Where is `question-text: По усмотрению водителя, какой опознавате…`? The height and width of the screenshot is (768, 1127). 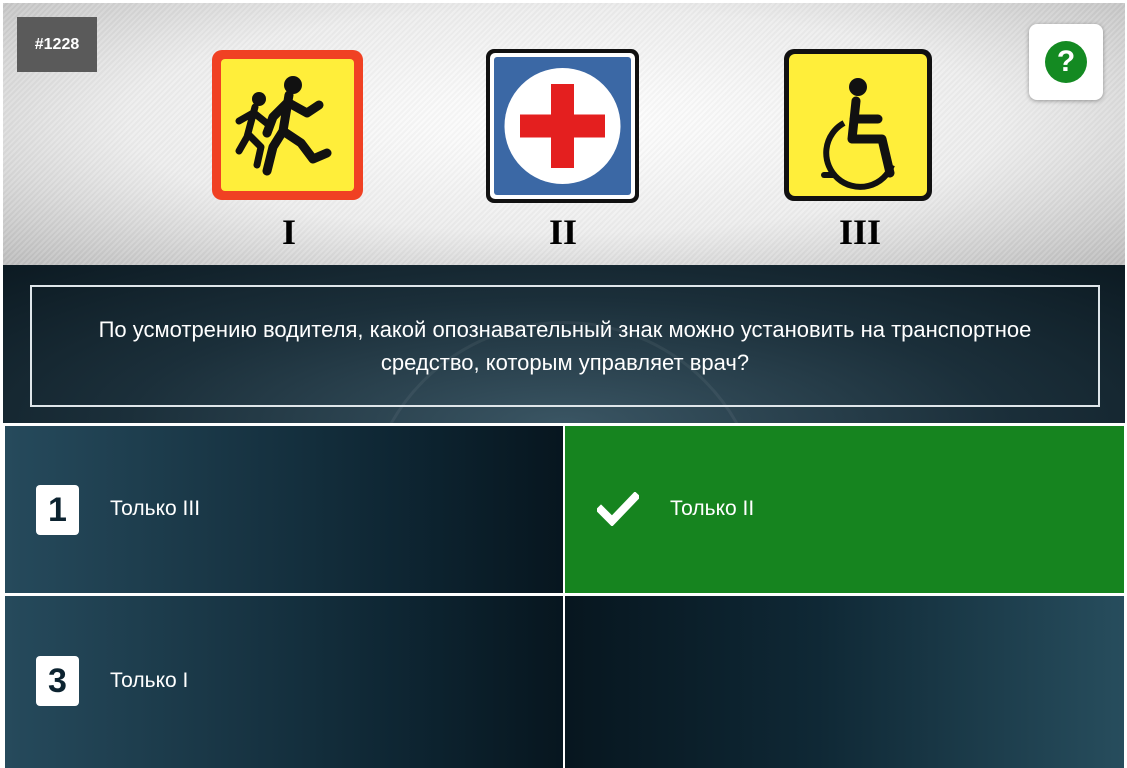
question-text: По усмотрению водителя, какой опознавате… is located at coordinates (565, 346).